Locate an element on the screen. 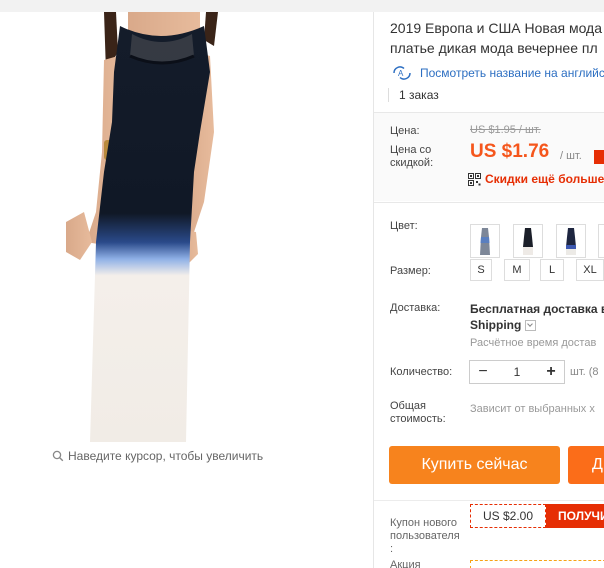 This screenshot has height=568, width=604. get-coupon-button: ПОЛУЧИ is located at coordinates (575, 516).